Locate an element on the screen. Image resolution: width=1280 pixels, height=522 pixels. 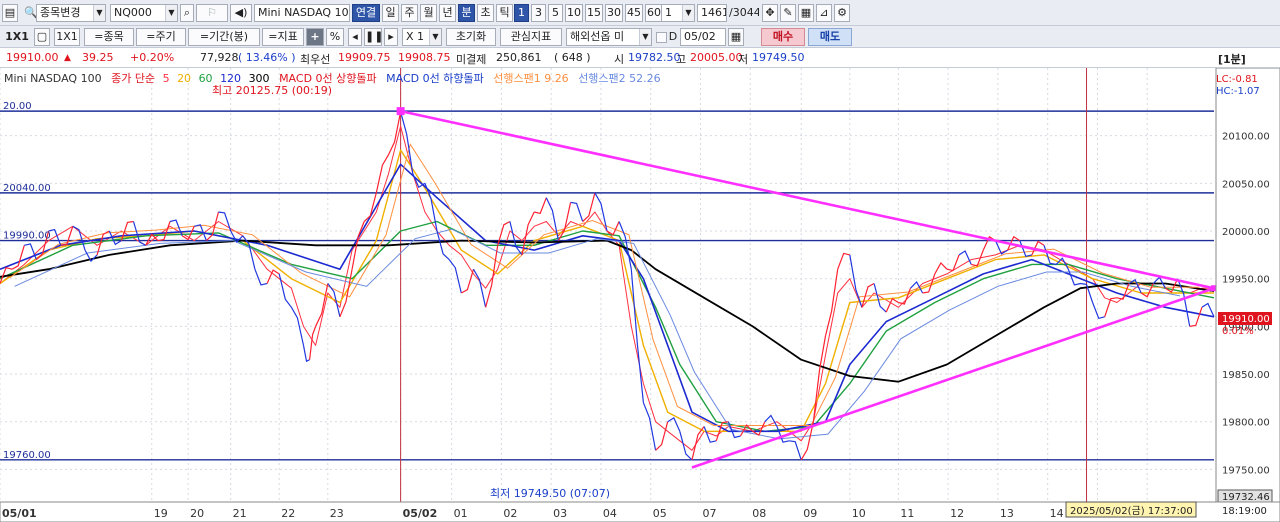
time-tick-label: 02 is located at coordinates (510, 513).